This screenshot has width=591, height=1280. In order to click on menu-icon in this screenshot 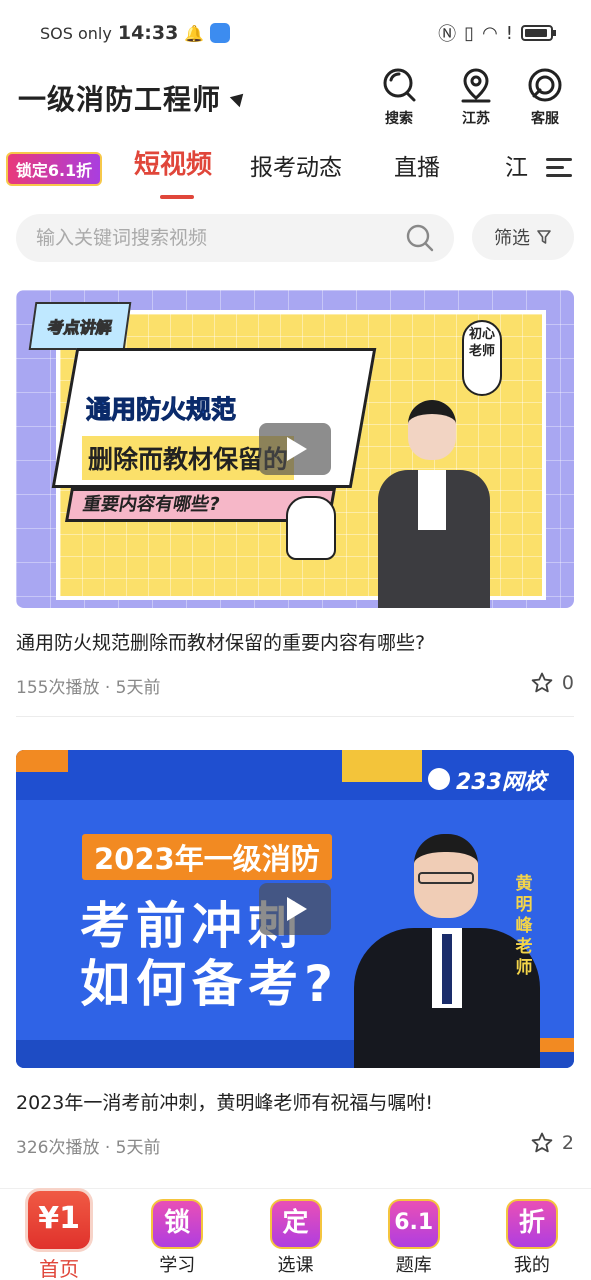, I will do `click(559, 168)`.